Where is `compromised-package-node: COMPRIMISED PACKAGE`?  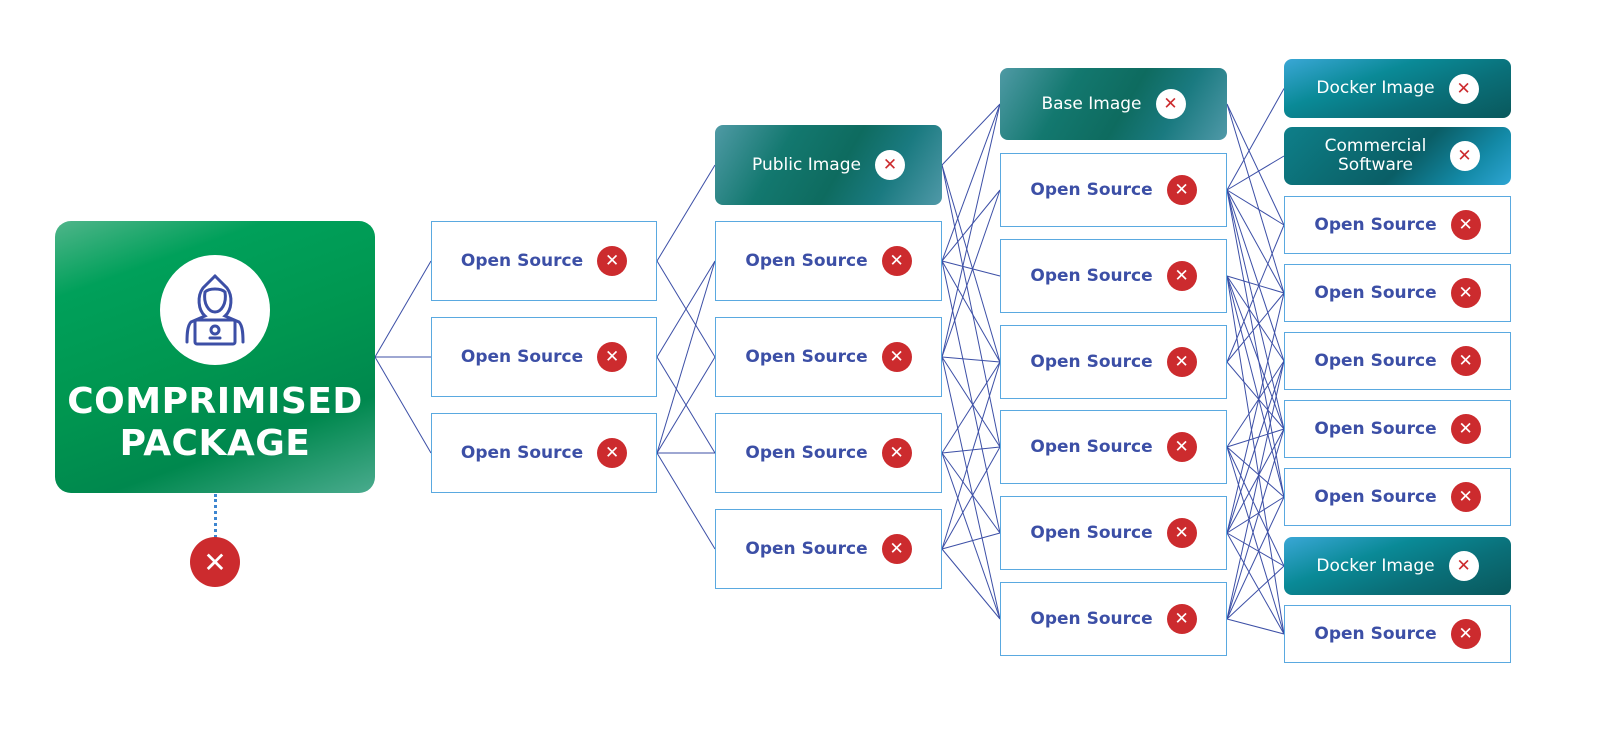 compromised-package-node: COMPRIMISED PACKAGE is located at coordinates (215, 357).